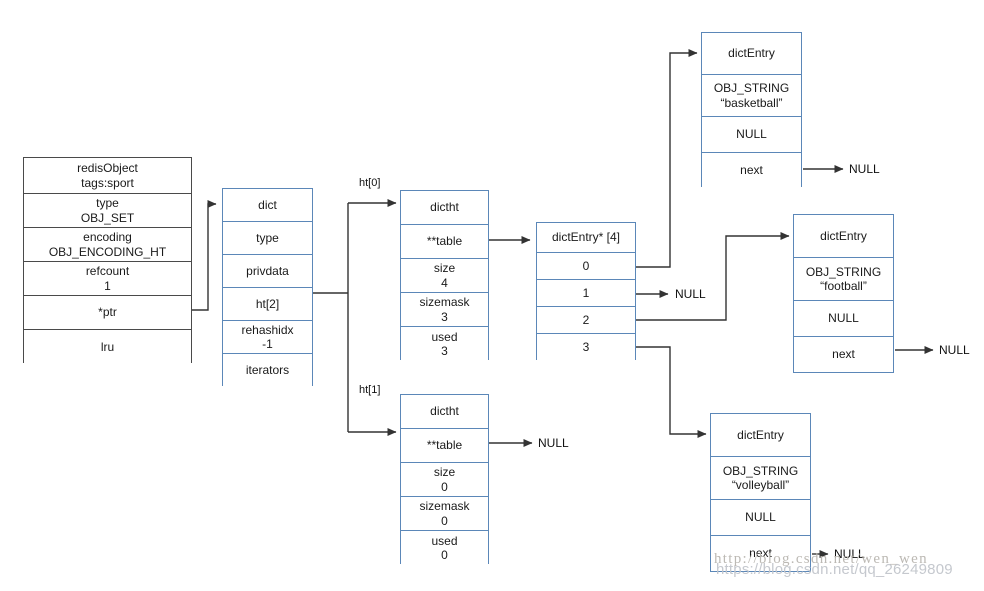 This screenshot has width=984, height=591. Describe the element at coordinates (760, 485) in the screenshot. I see `entry-key-value: “volleyball”` at that location.